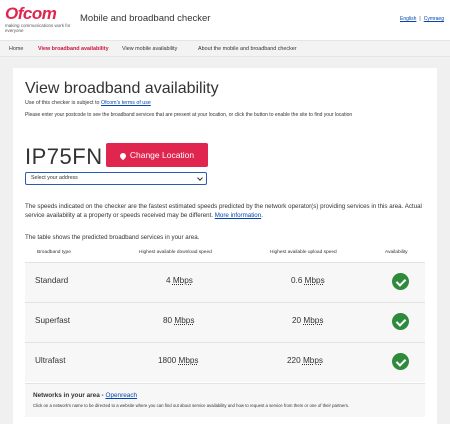 Image resolution: width=450 pixels, height=424 pixels. Describe the element at coordinates (225, 362) in the screenshot. I see `table-row: Ultrafast 1800 Mbps 220 Mbps` at that location.